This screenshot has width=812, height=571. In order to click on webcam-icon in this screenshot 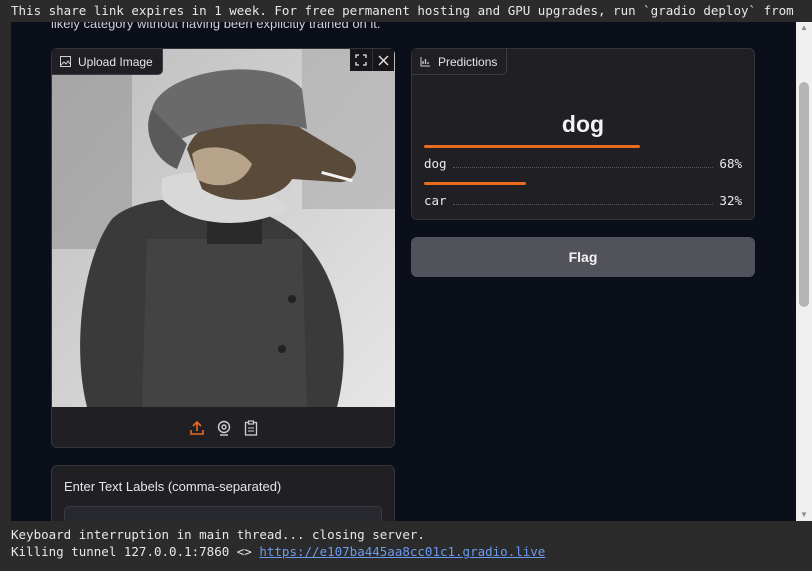, I will do `click(223, 427)`.